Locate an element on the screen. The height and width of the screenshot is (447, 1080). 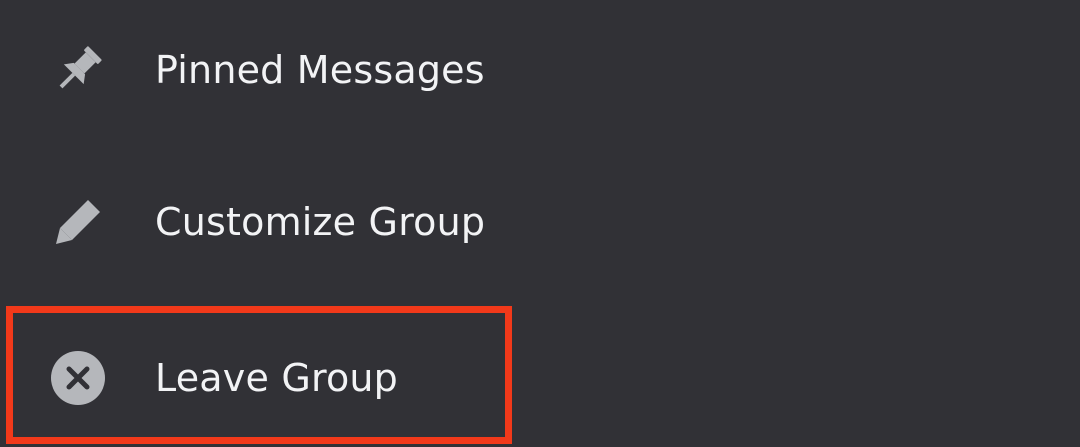
customize-group-label: Customize Group is located at coordinates (320, 222).